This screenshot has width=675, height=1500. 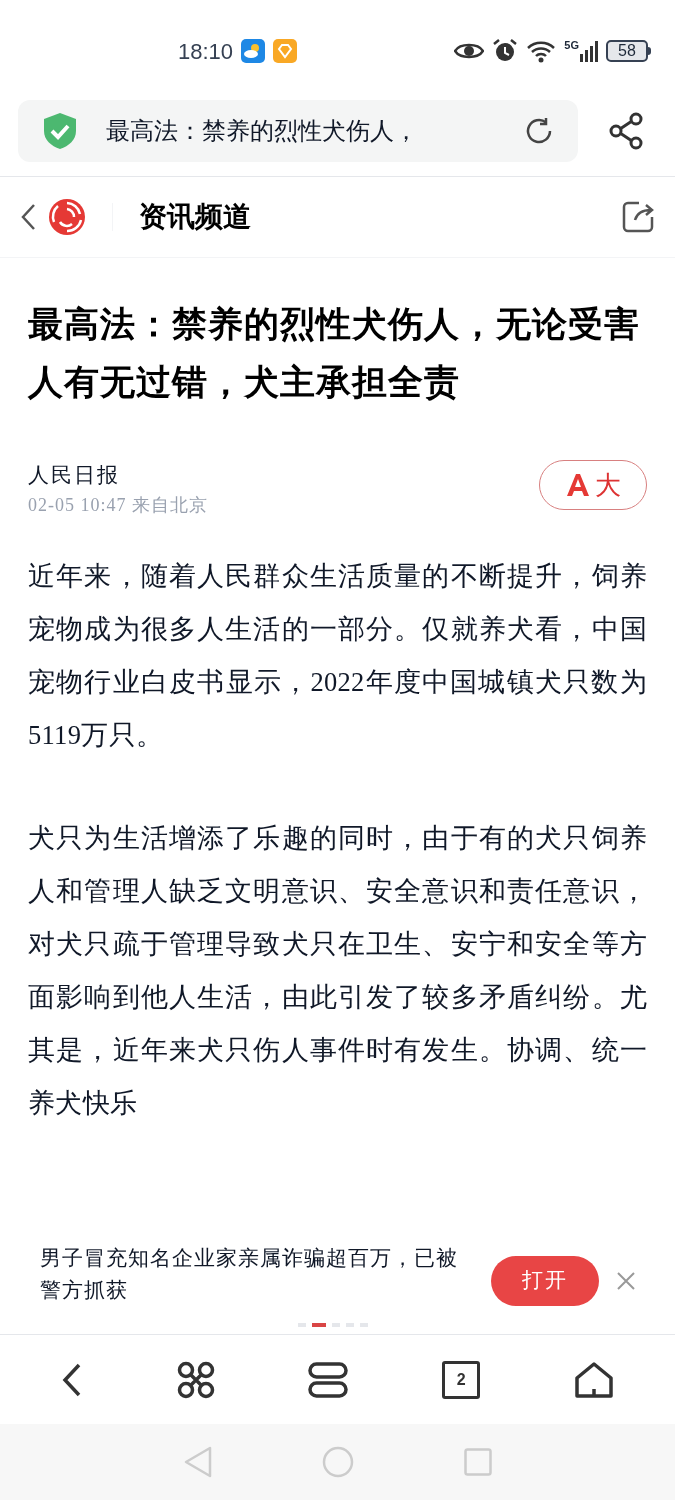 I want to click on share-icon, so click(x=626, y=131).